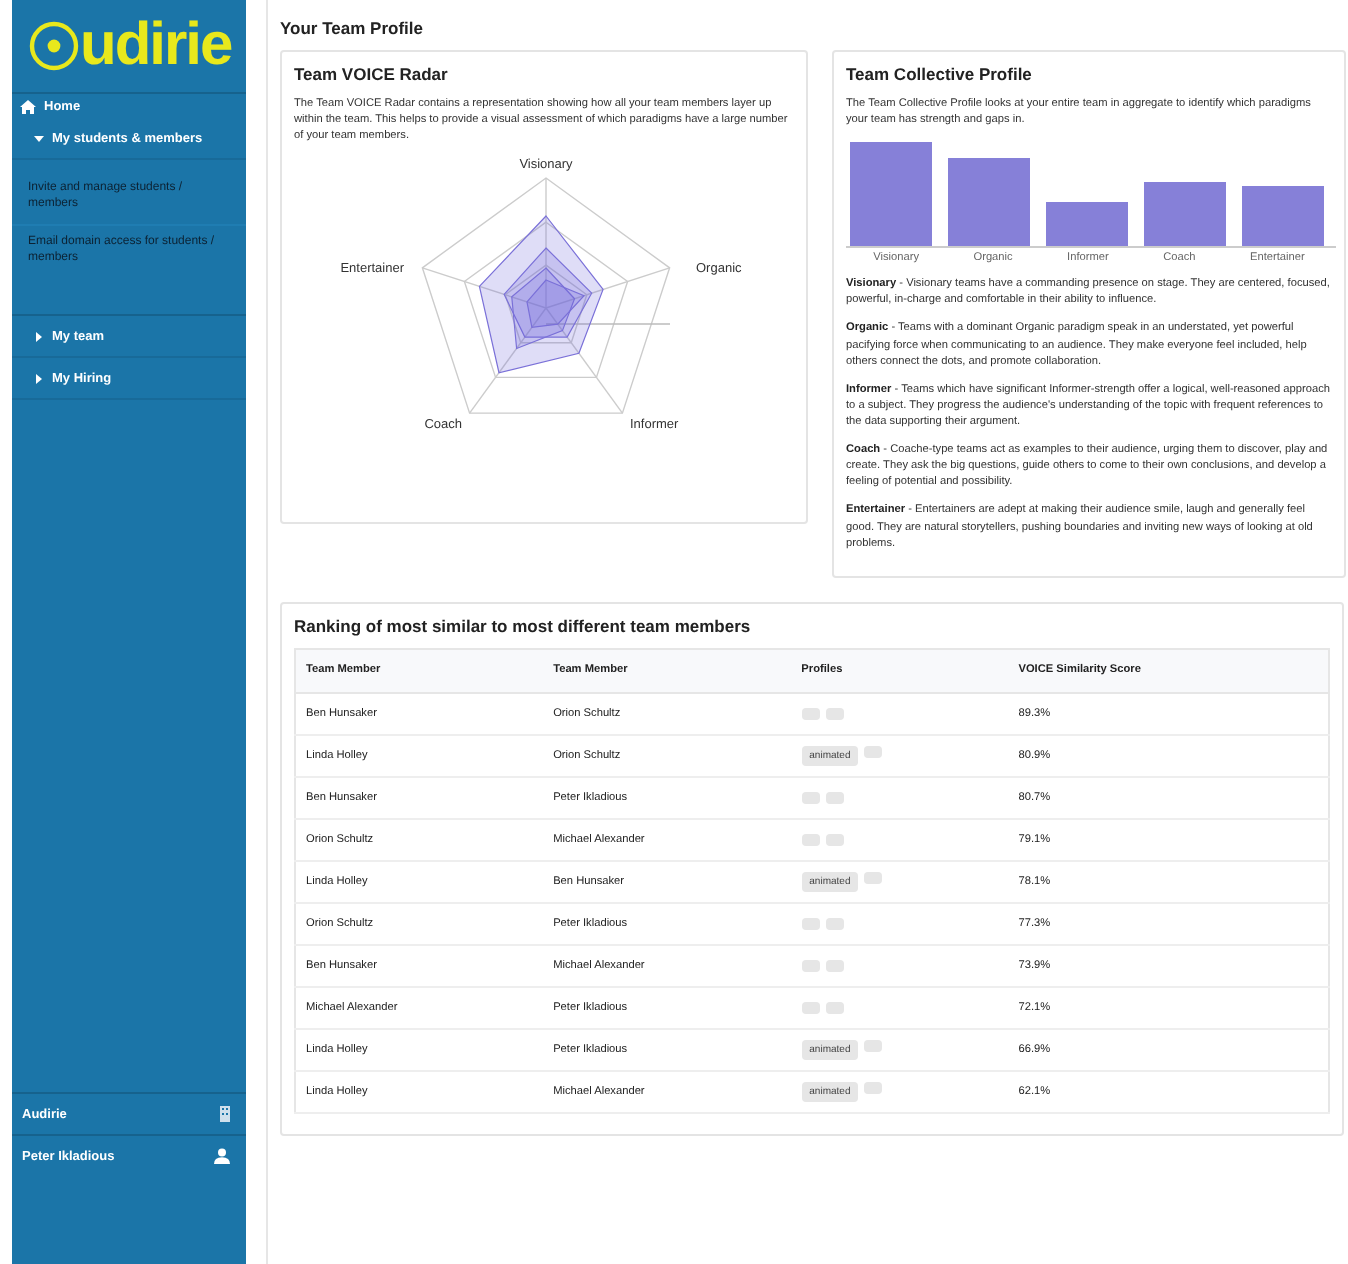 This screenshot has width=1348, height=1264. I want to click on card-title: Team VOICE Radar, so click(372, 74).